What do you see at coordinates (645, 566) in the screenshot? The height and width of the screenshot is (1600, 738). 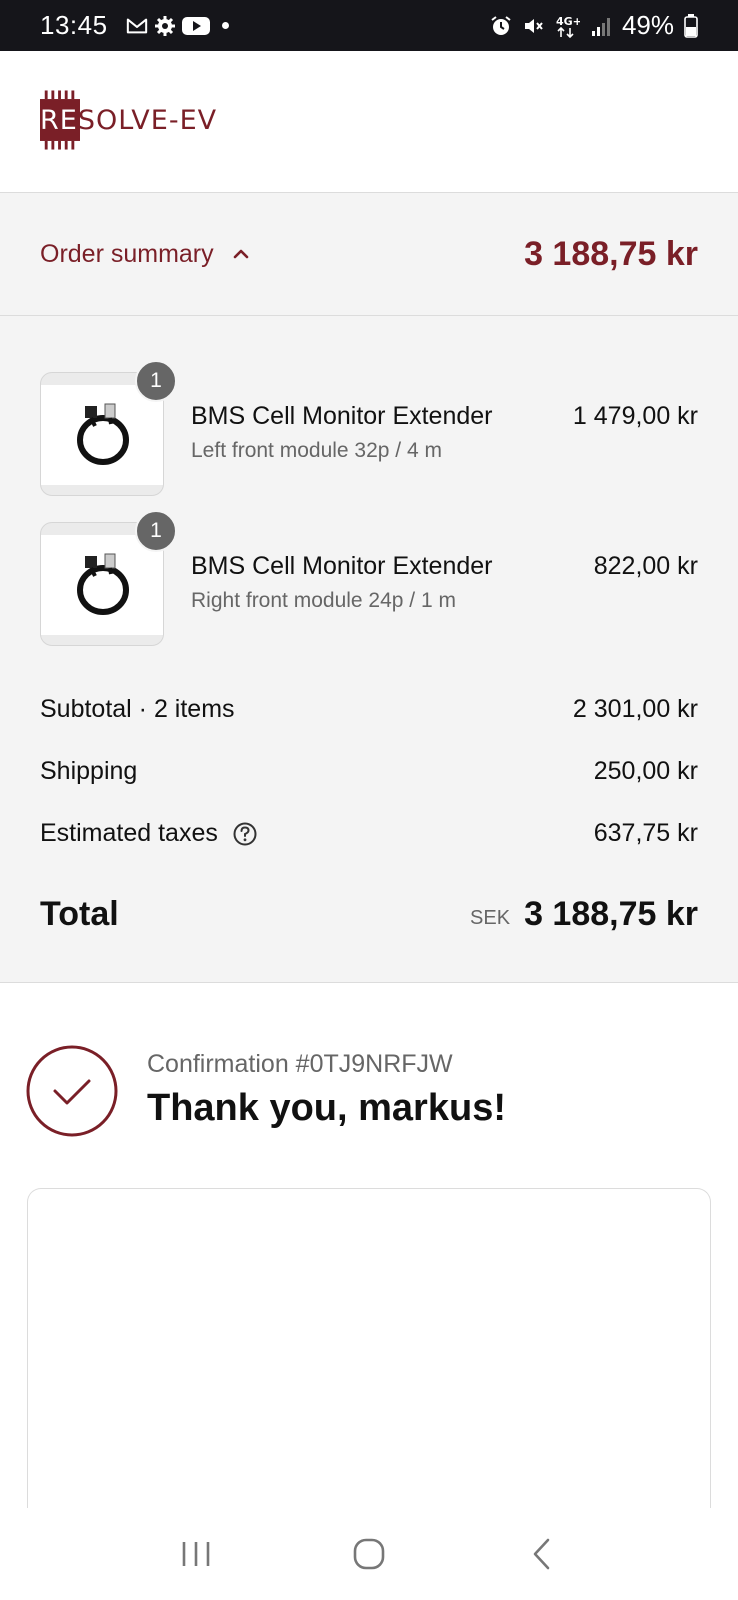 I see `product-price: 822,00 kr` at bounding box center [645, 566].